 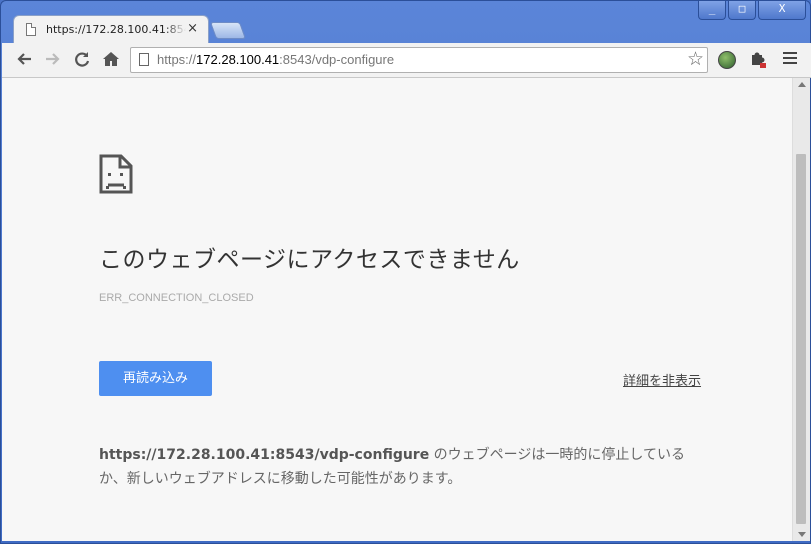 I want to click on new-tab-button, so click(x=228, y=30).